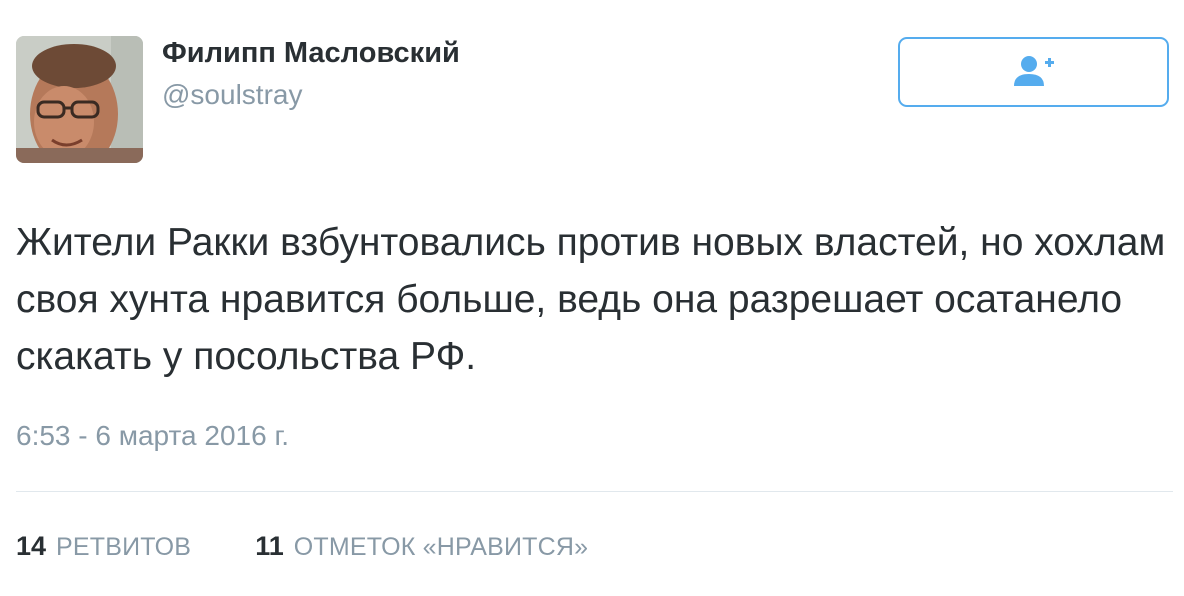 This screenshot has width=1184, height=596. I want to click on retweets-count: 14, so click(31, 546).